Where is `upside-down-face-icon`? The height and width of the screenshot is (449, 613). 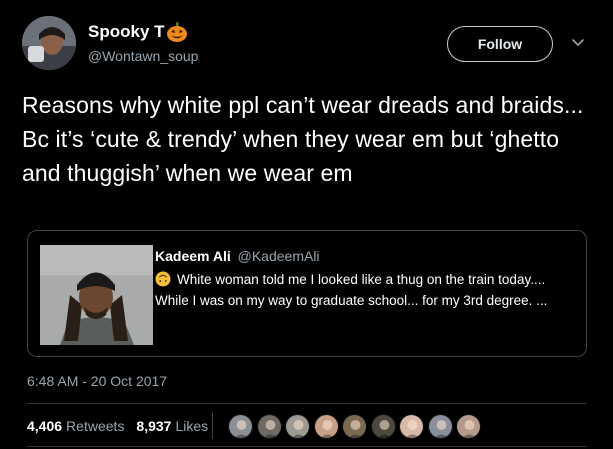
upside-down-face-icon is located at coordinates (163, 279).